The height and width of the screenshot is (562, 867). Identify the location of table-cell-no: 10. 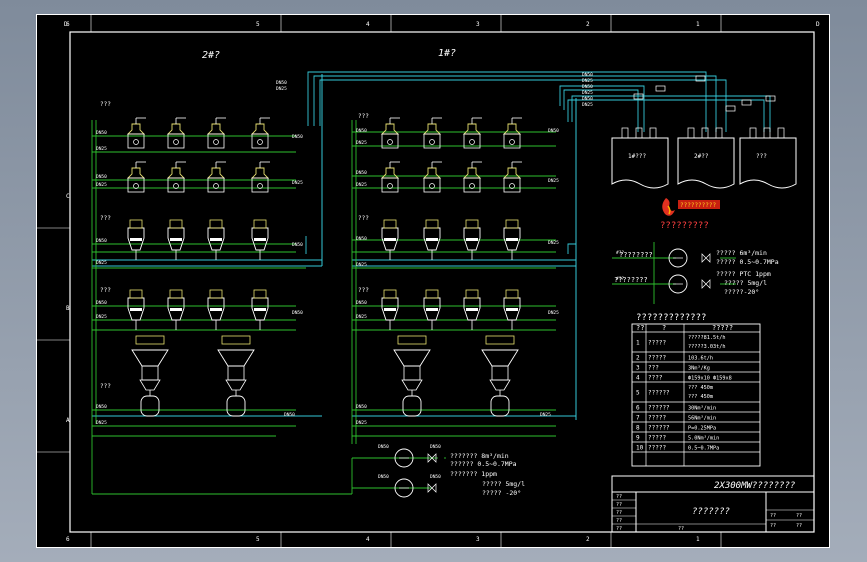
(640, 448).